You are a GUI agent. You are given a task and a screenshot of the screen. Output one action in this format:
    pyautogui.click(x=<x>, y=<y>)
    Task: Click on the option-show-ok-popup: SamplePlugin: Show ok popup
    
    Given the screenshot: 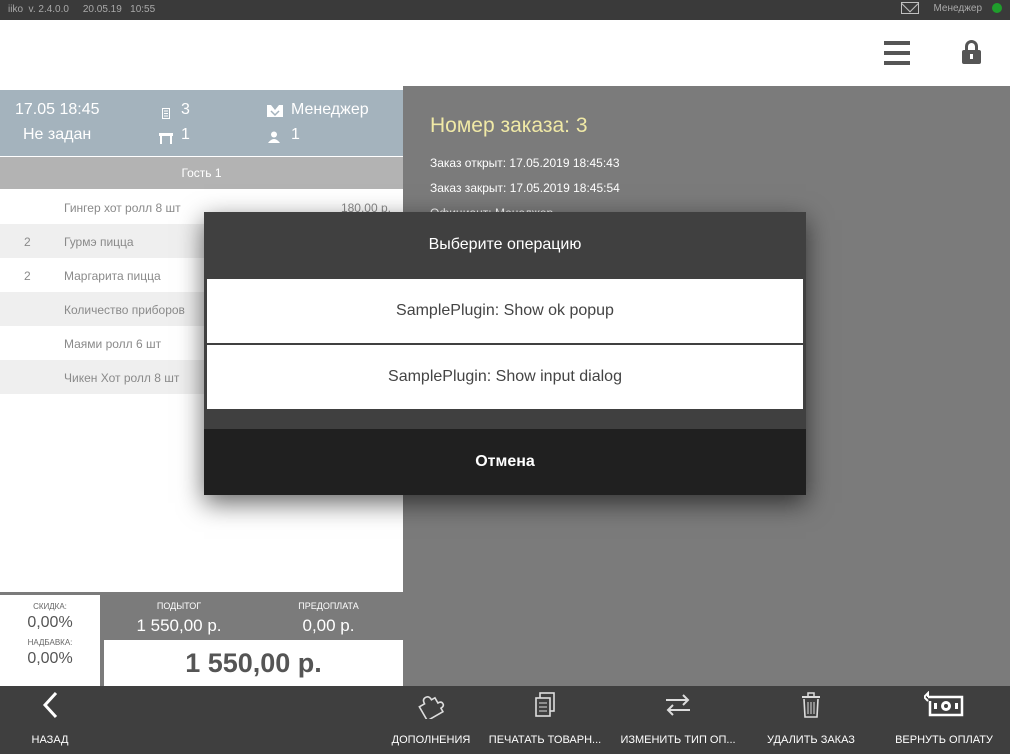 What is the action you would take?
    pyautogui.click(x=505, y=311)
    